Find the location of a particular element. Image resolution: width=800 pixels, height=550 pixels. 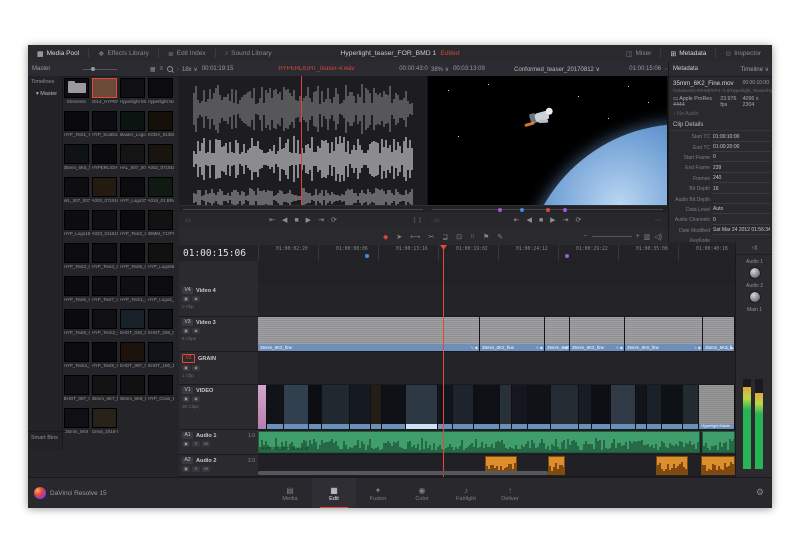

timeline-zoom-slider is located at coordinates (611, 236).